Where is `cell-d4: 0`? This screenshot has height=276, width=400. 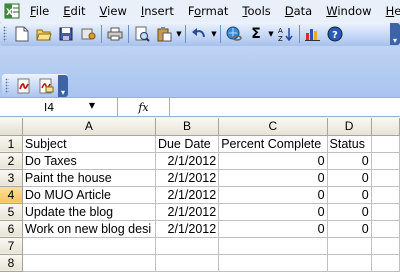
cell-d4: 0 is located at coordinates (349, 195).